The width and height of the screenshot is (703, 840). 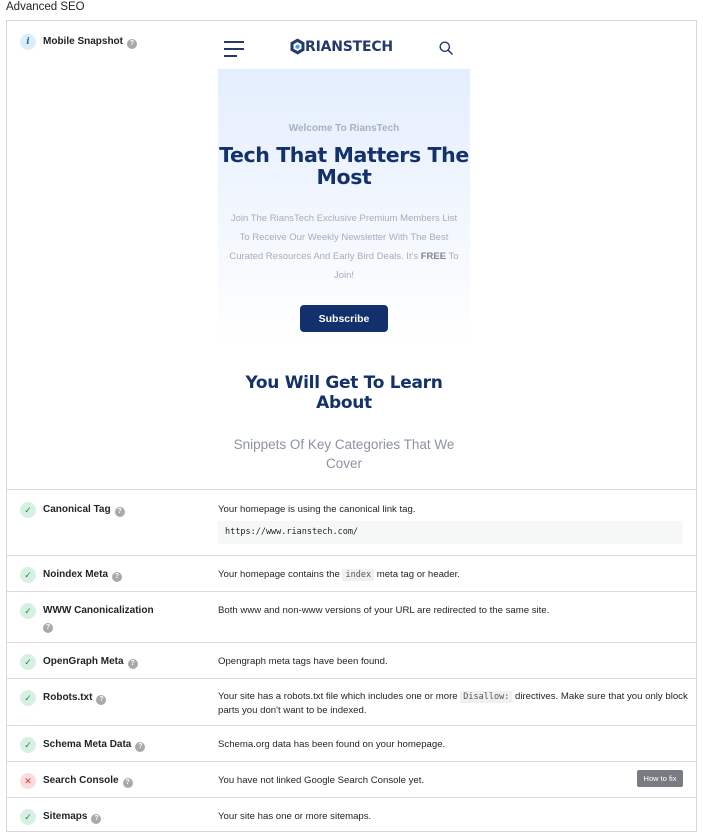 I want to click on row-label: Noindex Meta?, so click(x=83, y=574).